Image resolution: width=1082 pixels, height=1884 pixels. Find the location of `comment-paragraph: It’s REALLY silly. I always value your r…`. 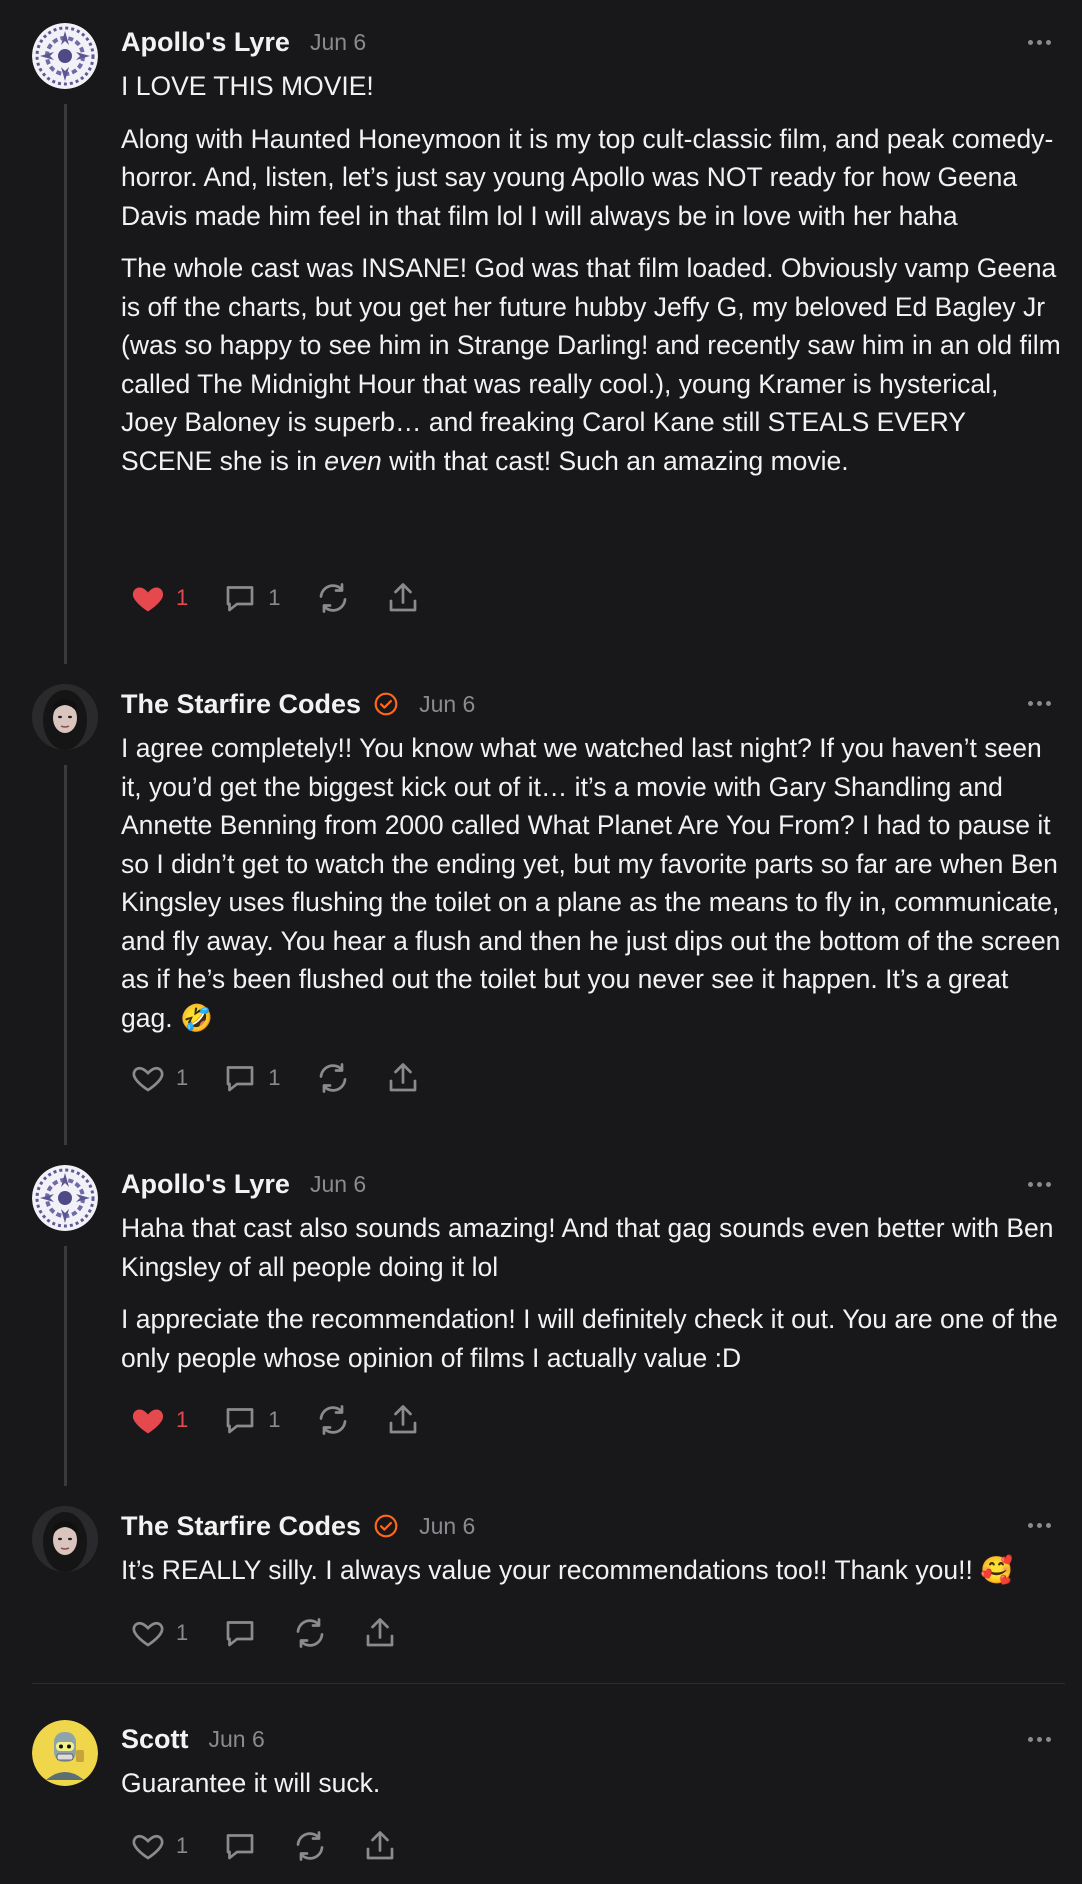

comment-paragraph: It’s REALLY silly. I always value your r… is located at coordinates (567, 1570).